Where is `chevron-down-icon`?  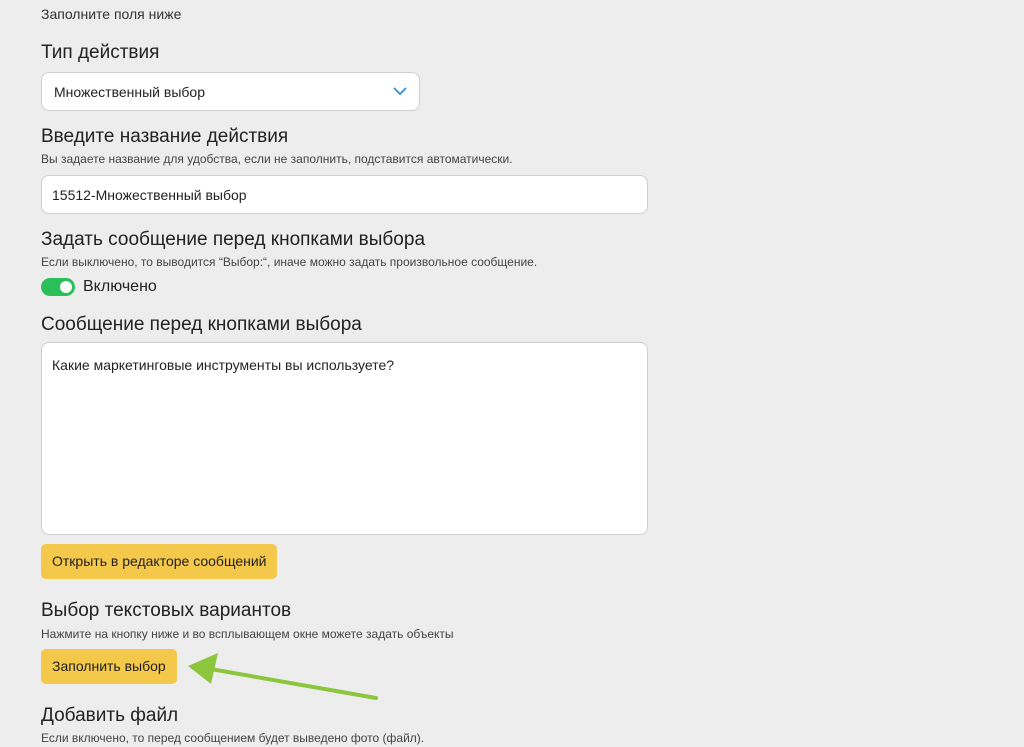 chevron-down-icon is located at coordinates (400, 92).